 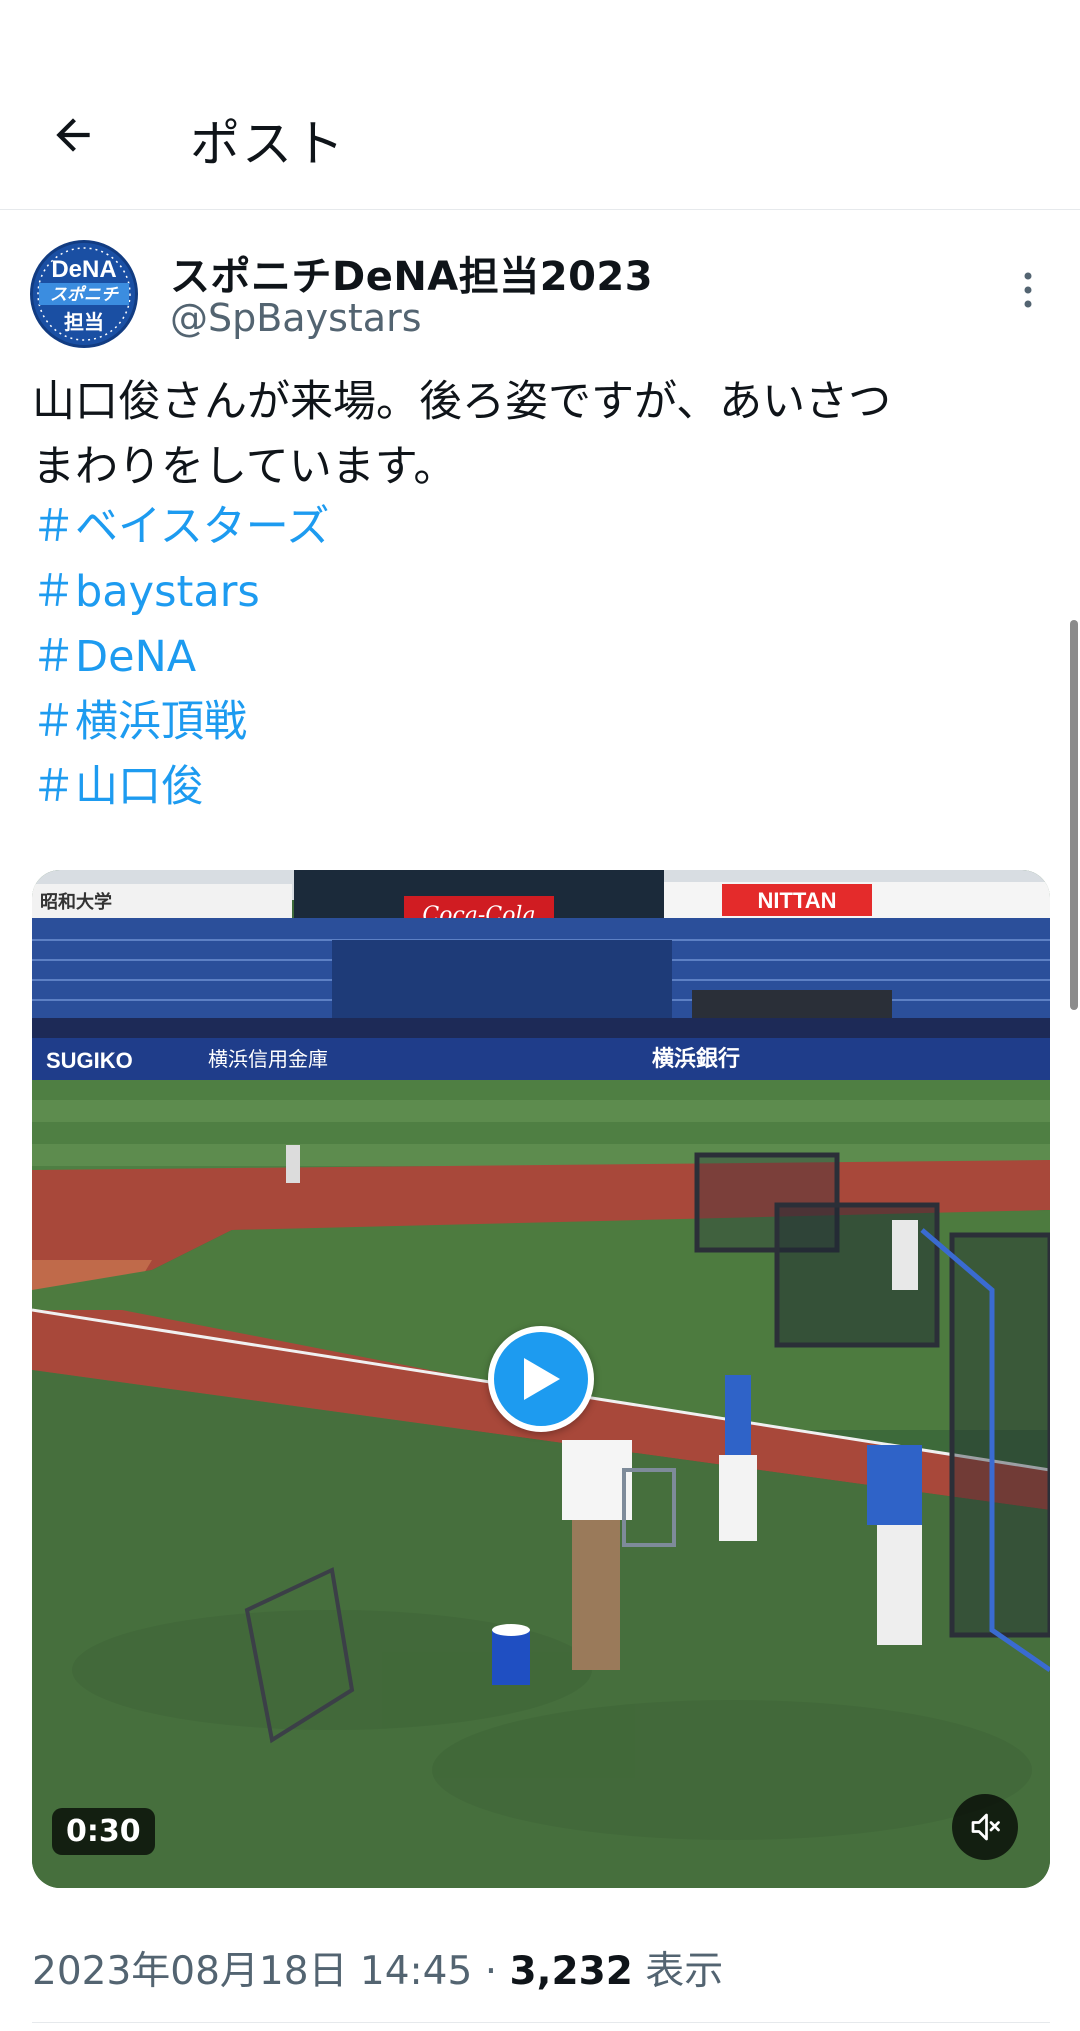 I want to click on hashtag-list: ＃ベイスターズ ＃baystars ＃DeNA ＃横浜頂戦 ＃山口俊, so click(x=332, y=657).